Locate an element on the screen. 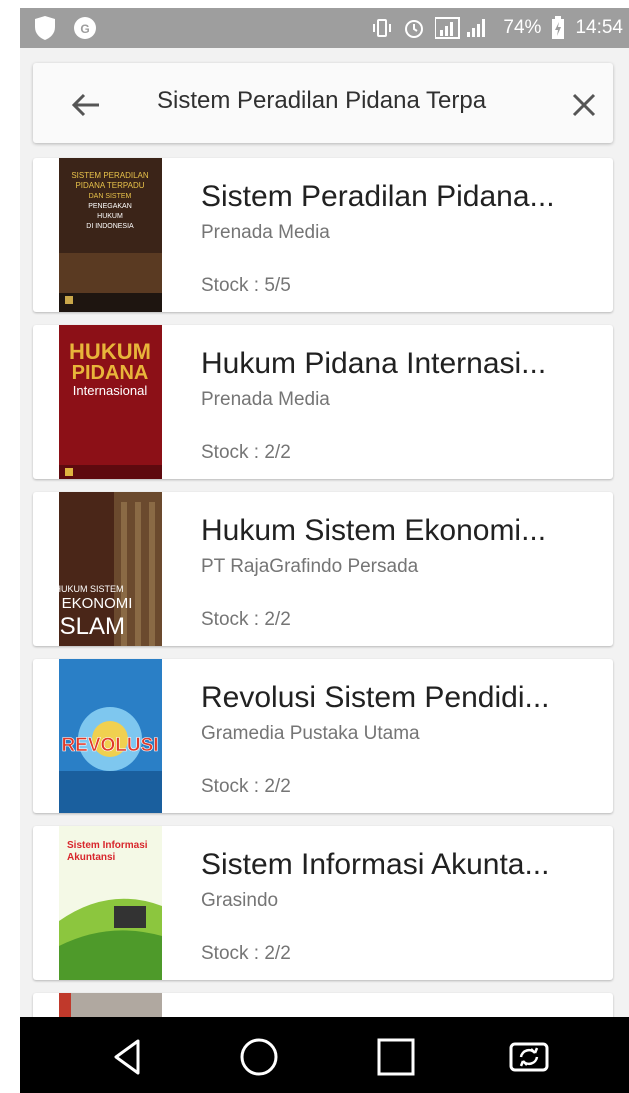 Image resolution: width=629 pixels, height=1093 pixels. svg-text: Internasional is located at coordinates (110, 390).